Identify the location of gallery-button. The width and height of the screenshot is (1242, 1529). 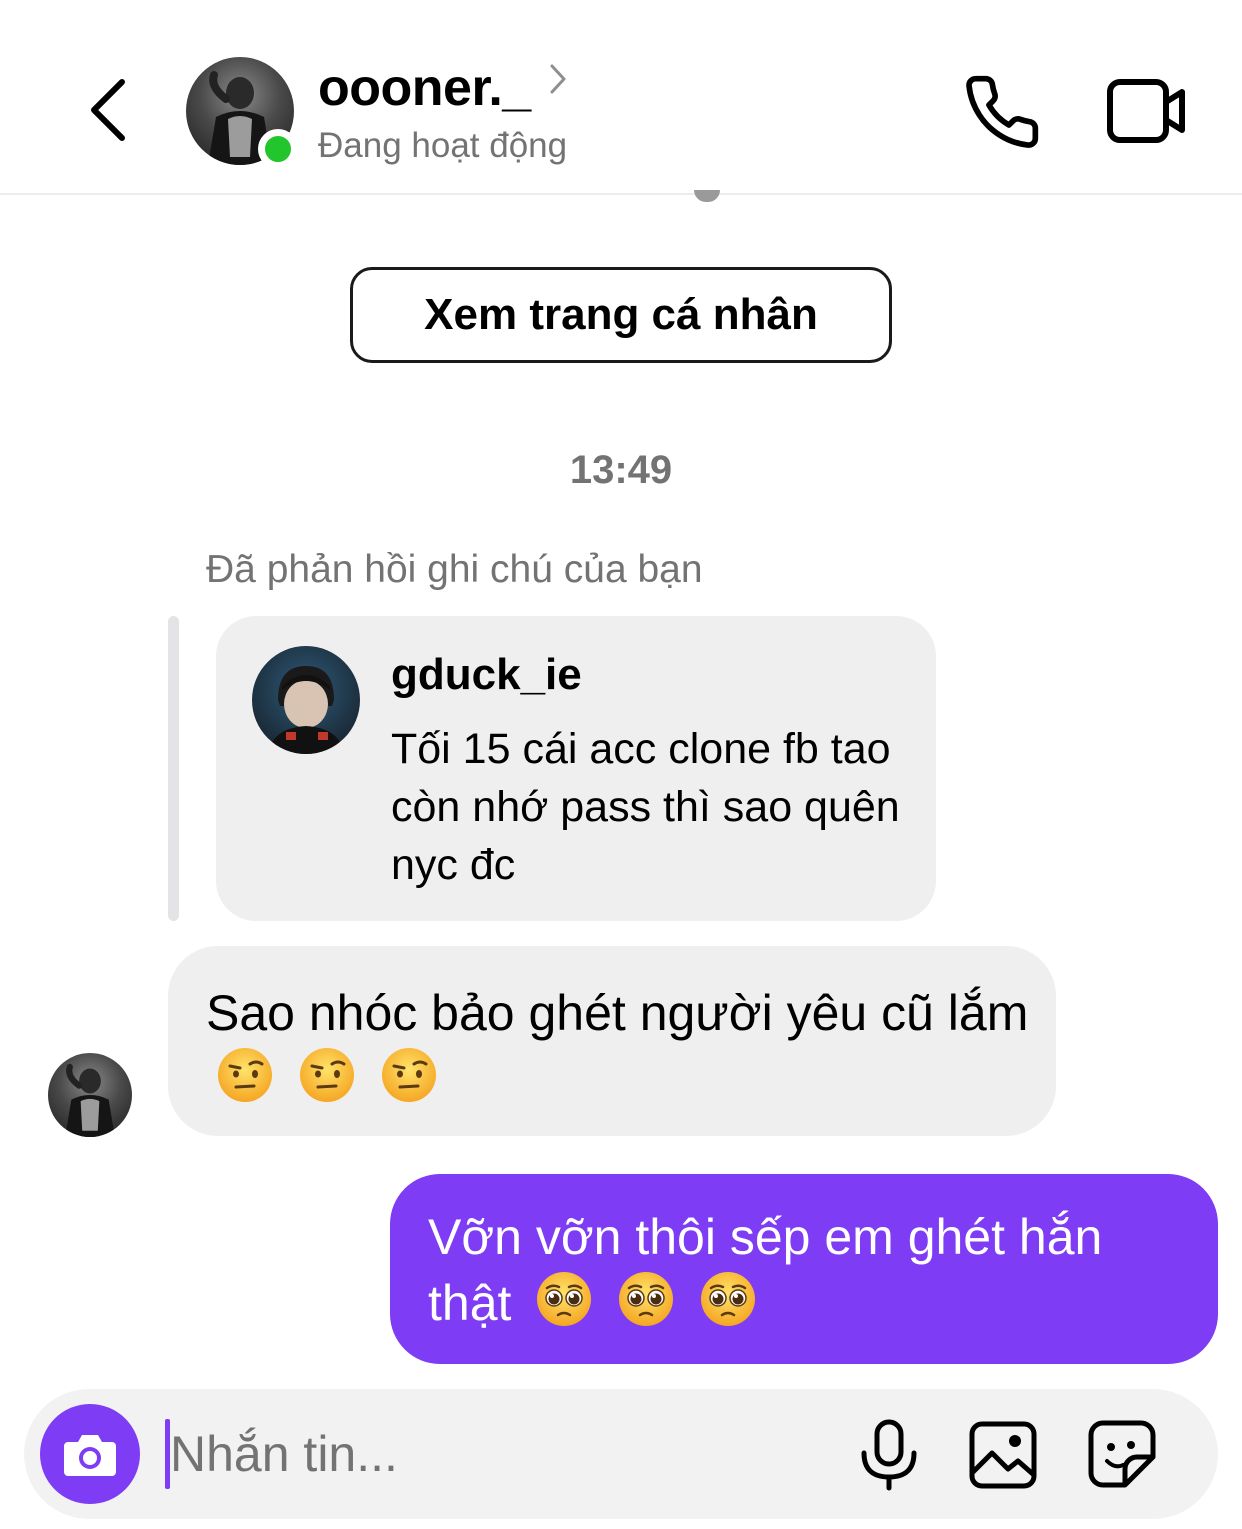
(1003, 1455).